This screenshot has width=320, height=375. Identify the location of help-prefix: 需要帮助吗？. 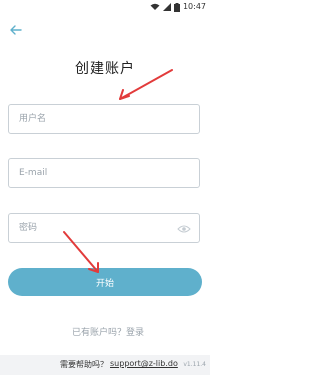
(84, 364).